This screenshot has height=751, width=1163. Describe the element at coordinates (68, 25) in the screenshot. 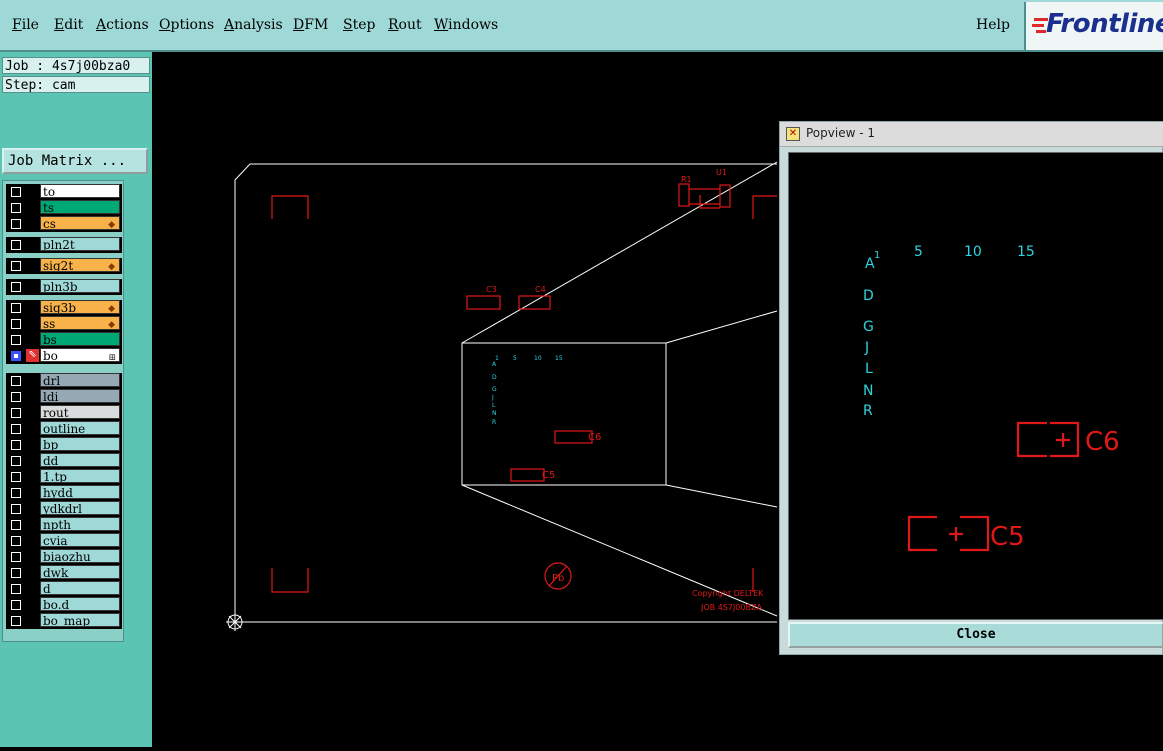

I see `menu-edit: Edit` at that location.